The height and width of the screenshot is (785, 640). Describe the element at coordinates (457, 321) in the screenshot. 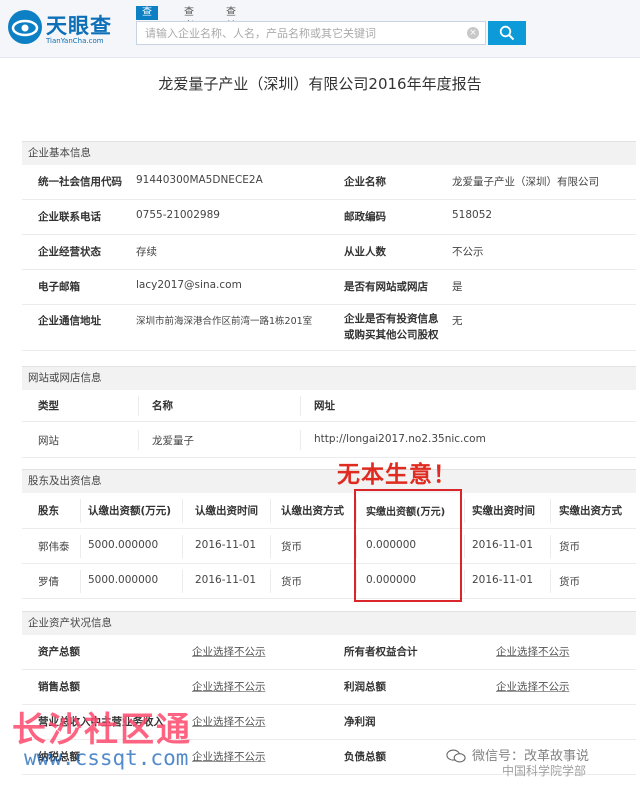

I see `field-value: 无` at that location.